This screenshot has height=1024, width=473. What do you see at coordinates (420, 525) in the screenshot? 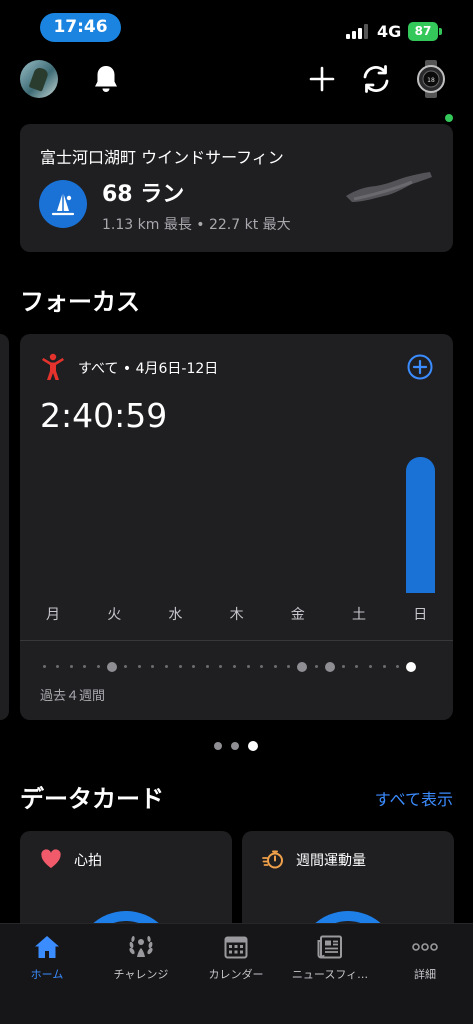
I see `chart-bar` at bounding box center [420, 525].